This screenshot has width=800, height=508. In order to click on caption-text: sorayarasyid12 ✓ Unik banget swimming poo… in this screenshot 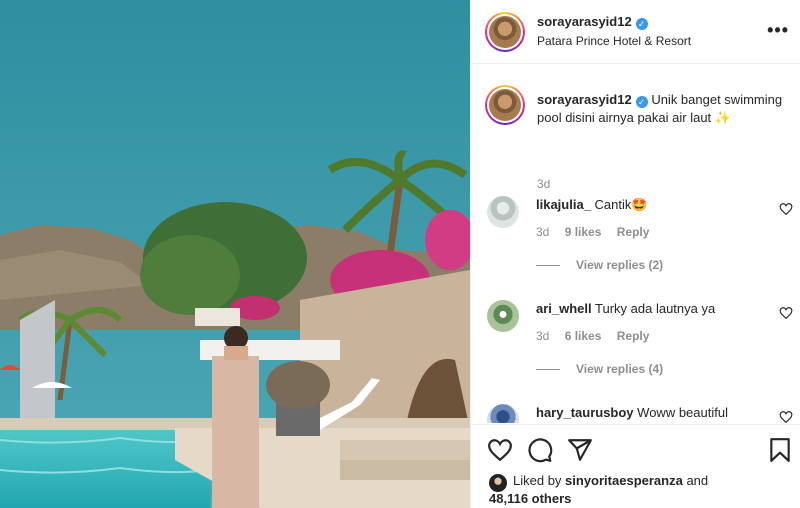, I will do `click(662, 109)`.